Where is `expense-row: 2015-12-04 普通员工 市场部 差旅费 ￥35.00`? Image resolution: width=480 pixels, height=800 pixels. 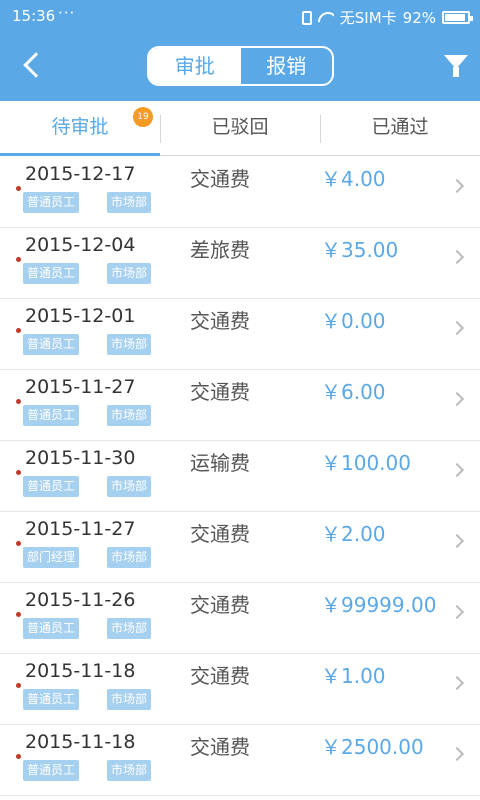 expense-row: 2015-12-04 普通员工 市场部 差旅费 ￥35.00 is located at coordinates (240, 263).